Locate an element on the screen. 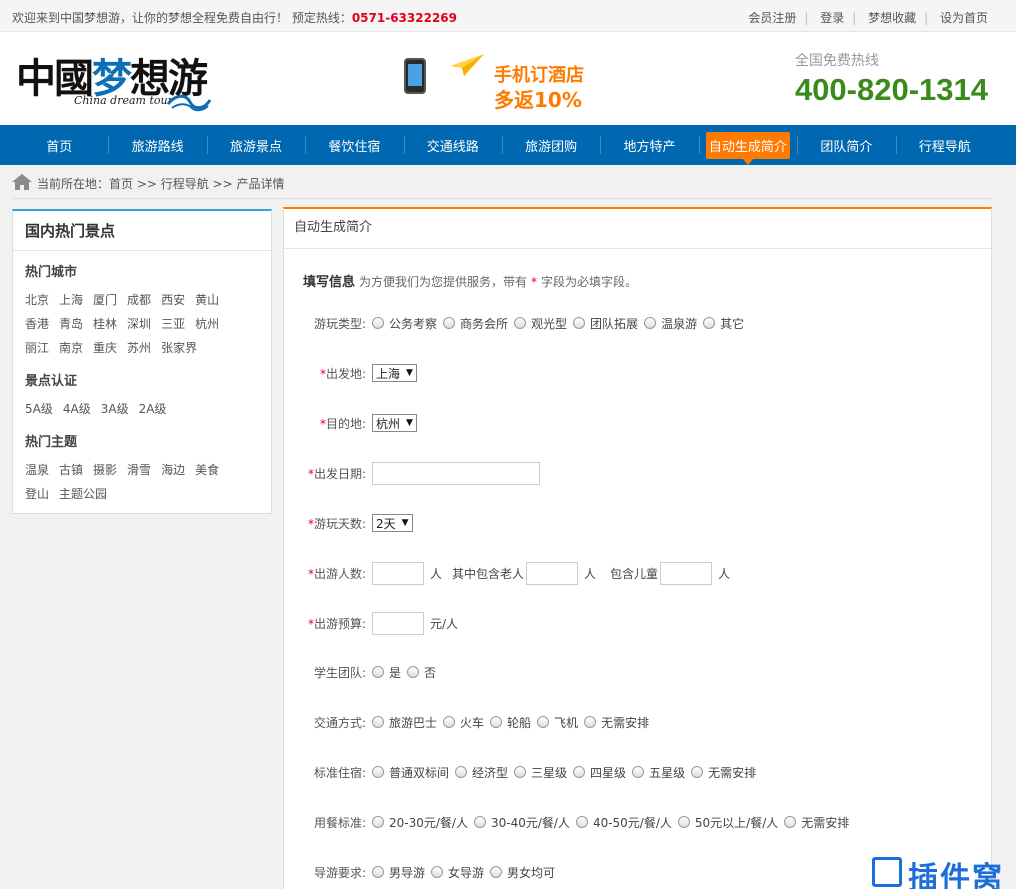 This screenshot has height=889, width=1016. row-date: *出发日期: is located at coordinates (634, 473).